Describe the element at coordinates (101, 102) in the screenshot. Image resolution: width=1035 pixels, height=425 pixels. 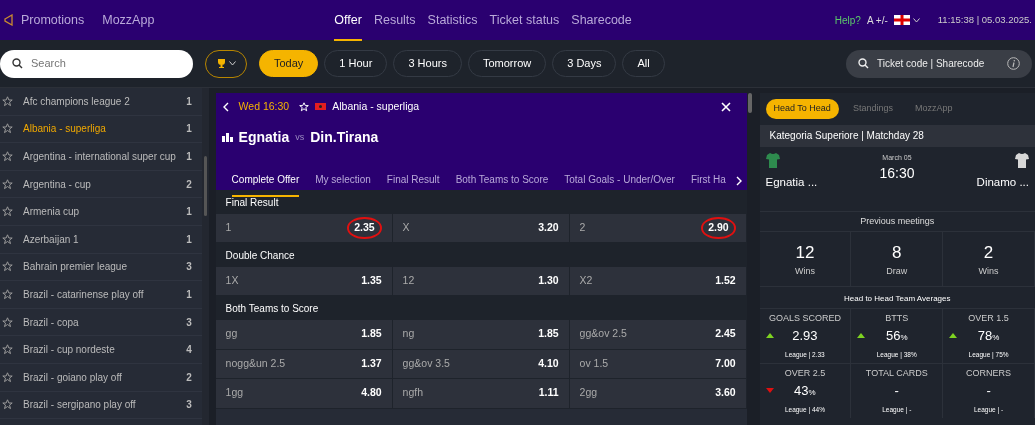
I see `league-item: Afc champions league 2 1` at that location.